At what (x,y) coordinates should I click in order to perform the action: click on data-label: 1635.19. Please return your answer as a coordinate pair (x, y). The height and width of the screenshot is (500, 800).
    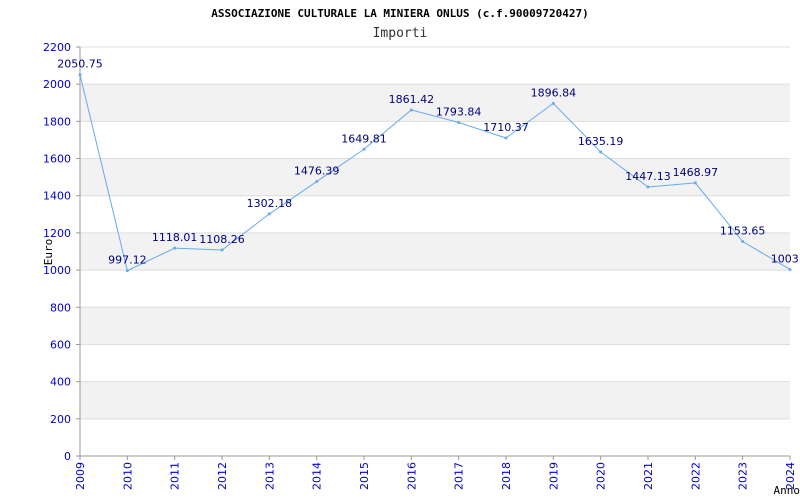
    Looking at the image, I should click on (601, 141).